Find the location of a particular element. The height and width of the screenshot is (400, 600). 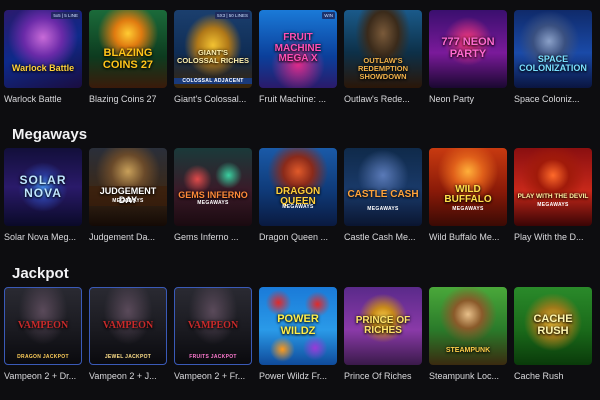

section-title-megaways: Megaways is located at coordinates (50, 134).